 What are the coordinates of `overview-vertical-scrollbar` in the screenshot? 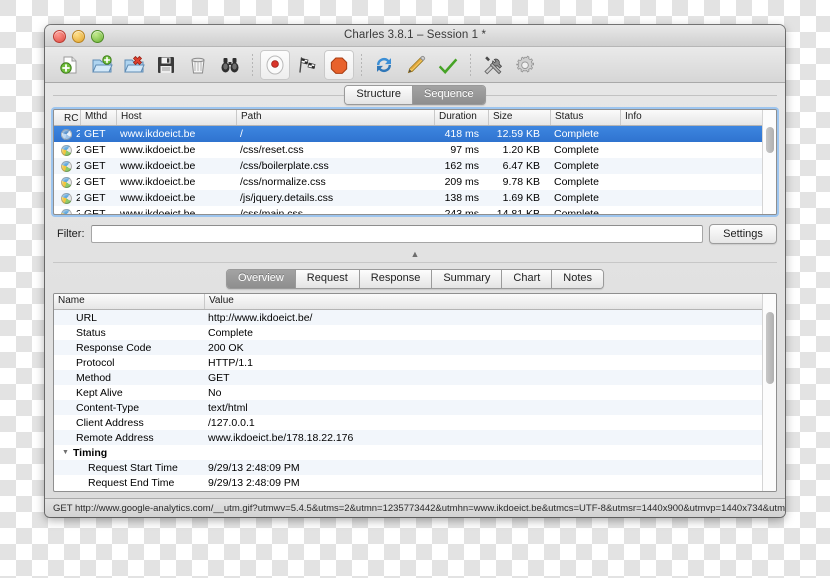 It's located at (769, 392).